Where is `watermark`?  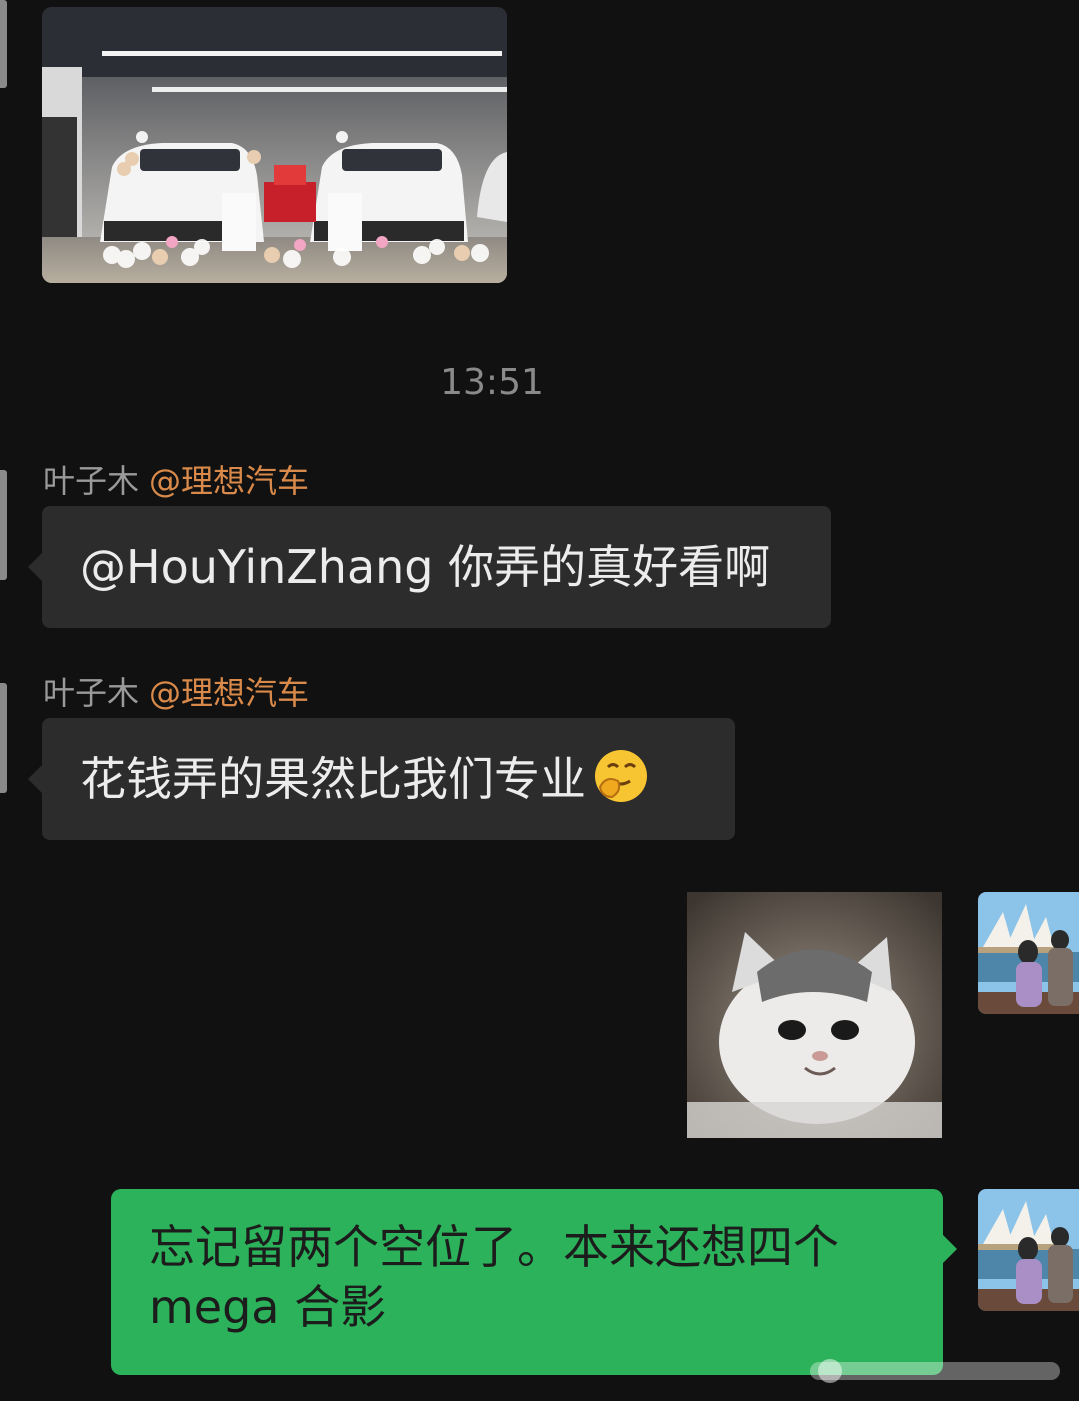
watermark is located at coordinates (935, 1371).